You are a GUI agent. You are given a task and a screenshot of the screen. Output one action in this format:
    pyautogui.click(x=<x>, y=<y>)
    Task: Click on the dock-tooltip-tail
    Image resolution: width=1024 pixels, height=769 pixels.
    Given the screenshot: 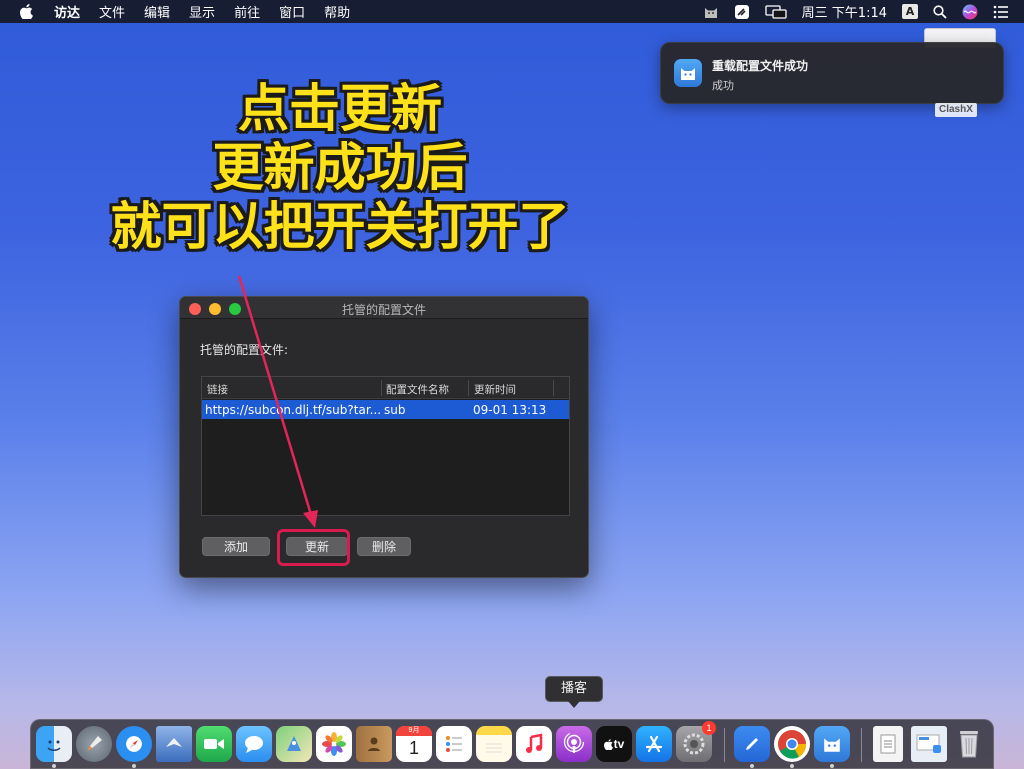 What is the action you would take?
    pyautogui.click(x=574, y=704)
    